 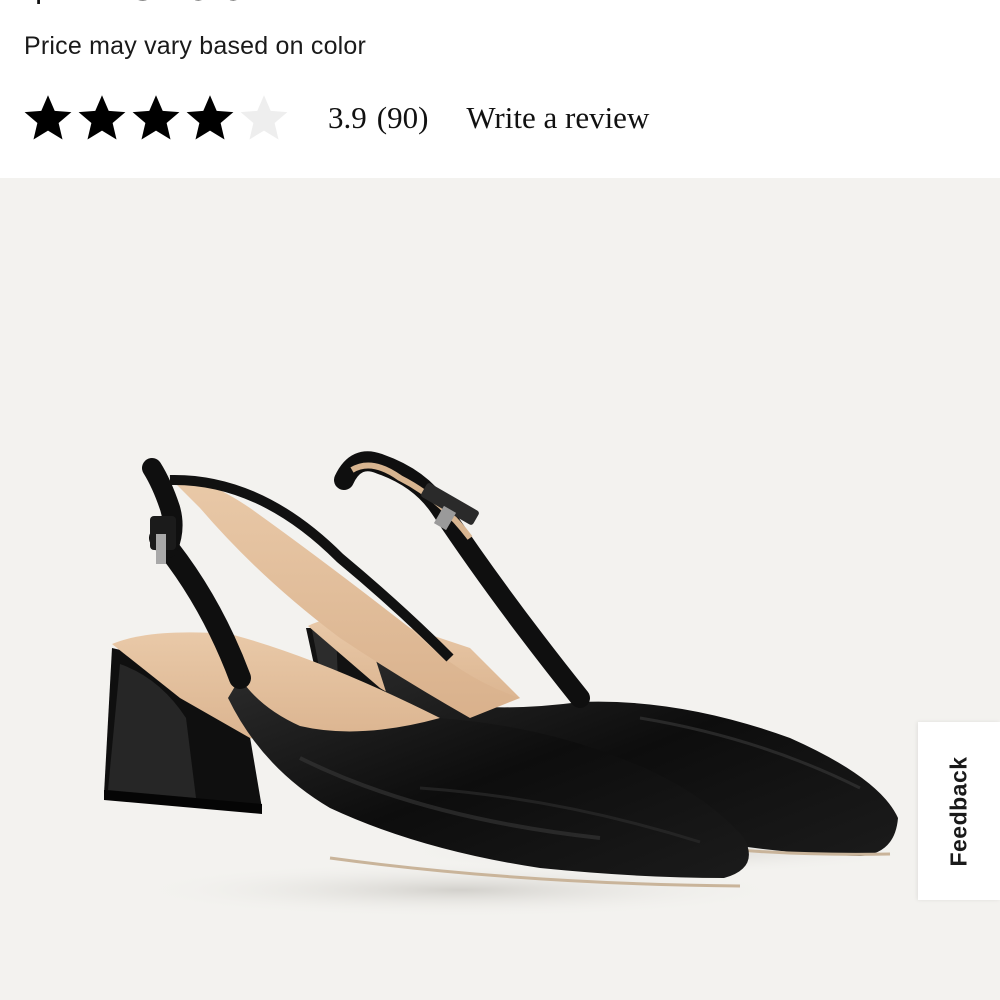 I want to click on feedback-label: Feedback, so click(x=958, y=811).